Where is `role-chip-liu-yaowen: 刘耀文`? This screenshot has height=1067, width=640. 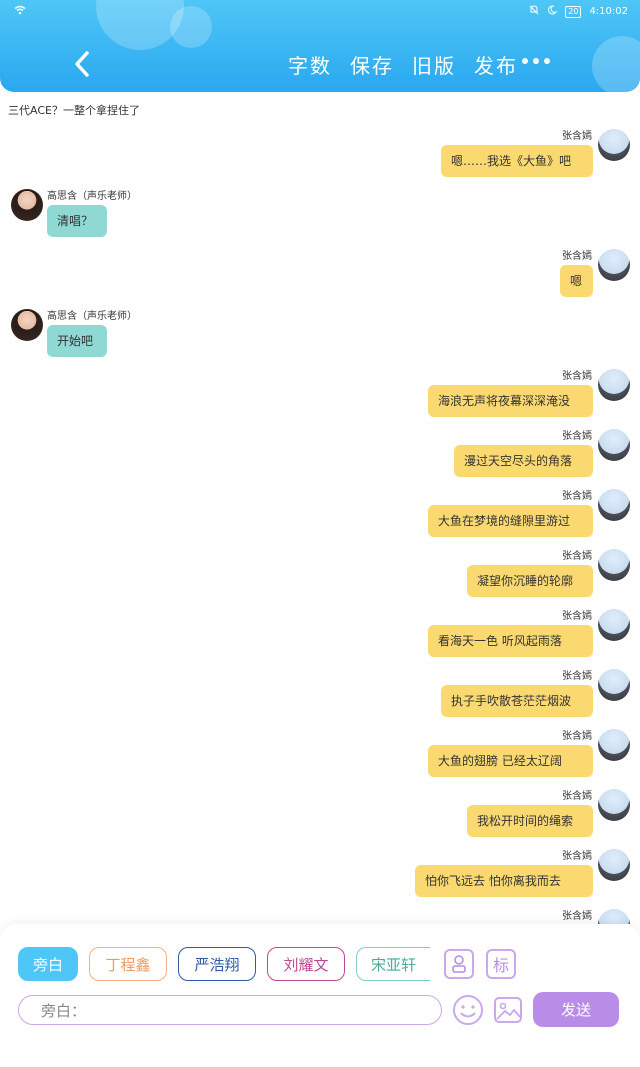
role-chip-liu-yaowen: 刘耀文 is located at coordinates (306, 964).